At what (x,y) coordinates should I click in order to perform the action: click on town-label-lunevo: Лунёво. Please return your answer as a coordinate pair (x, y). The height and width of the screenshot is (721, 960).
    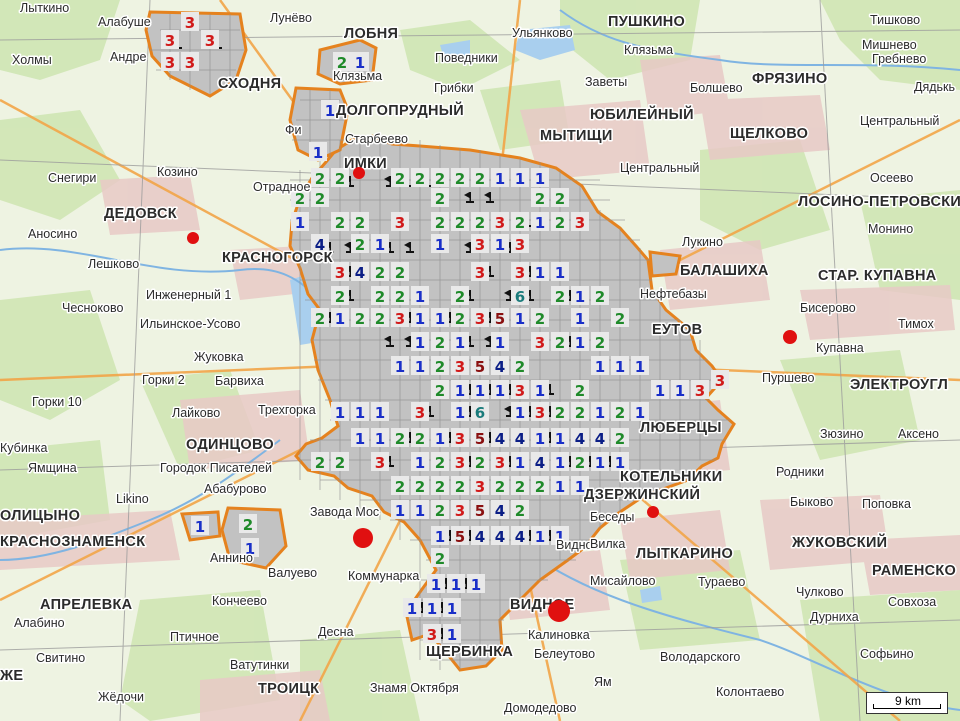
    Looking at the image, I should click on (291, 18).